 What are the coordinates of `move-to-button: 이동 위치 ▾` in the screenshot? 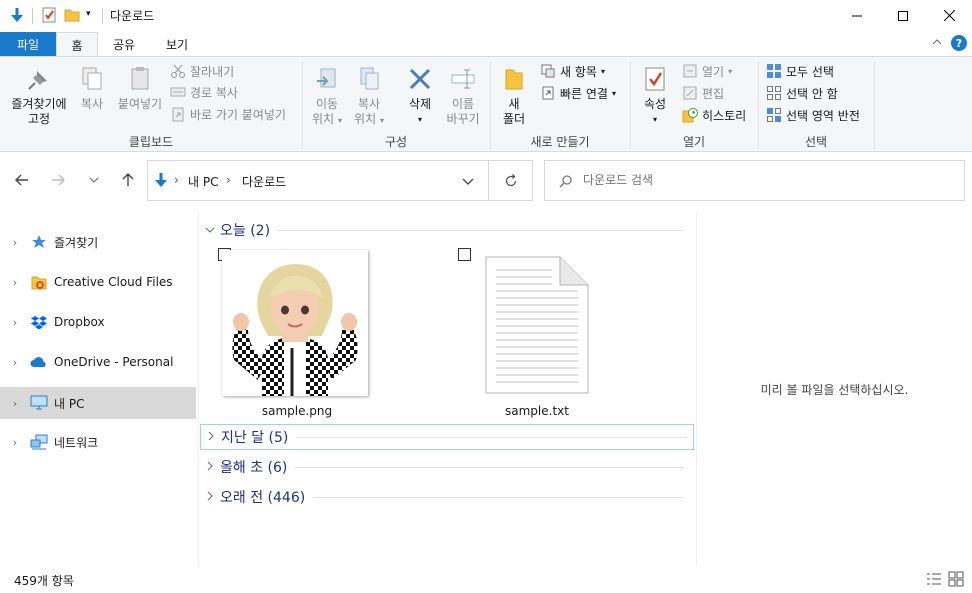 It's located at (327, 96).